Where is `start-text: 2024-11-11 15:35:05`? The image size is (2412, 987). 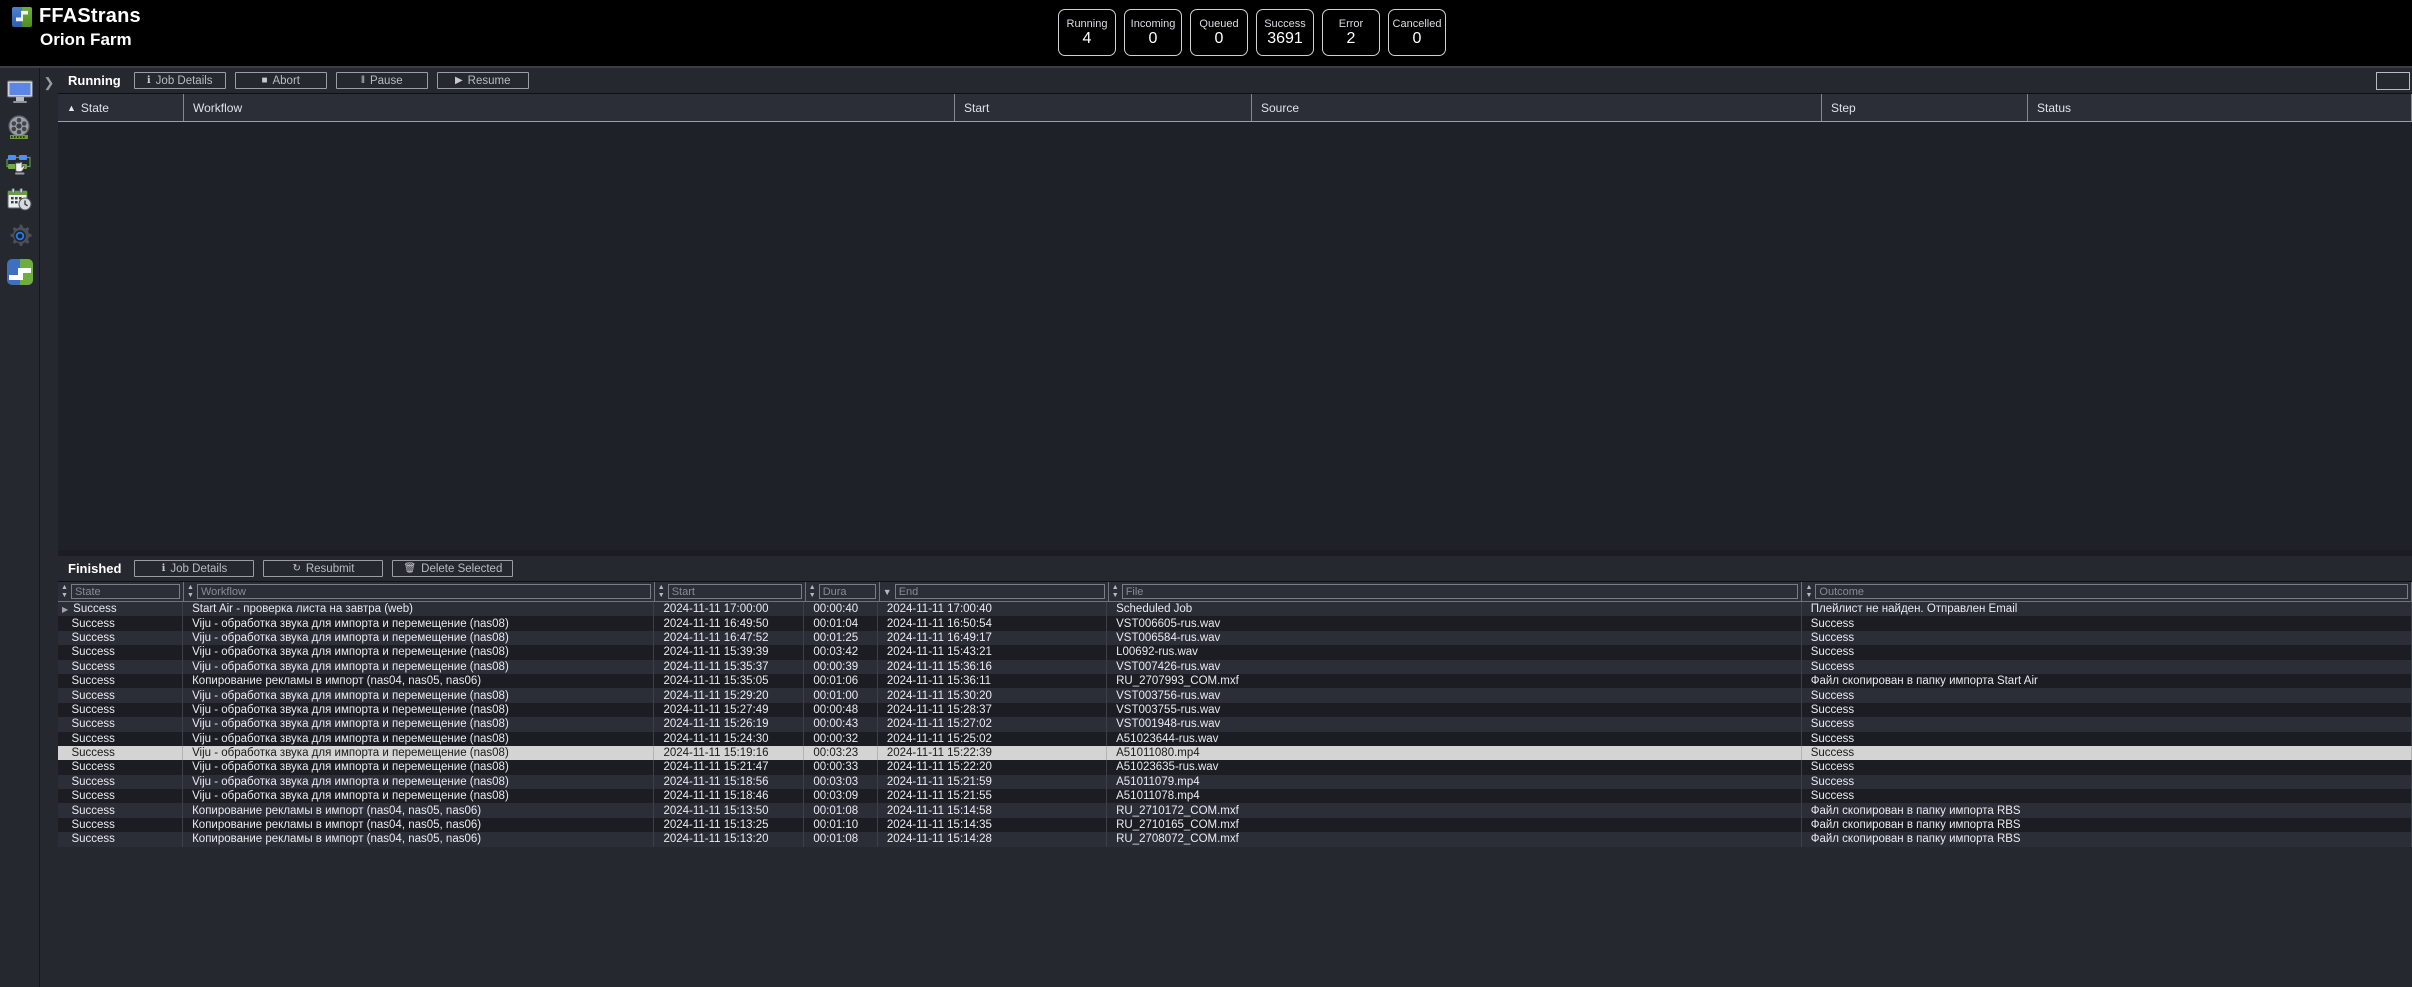 start-text: 2024-11-11 15:35:05 is located at coordinates (716, 681).